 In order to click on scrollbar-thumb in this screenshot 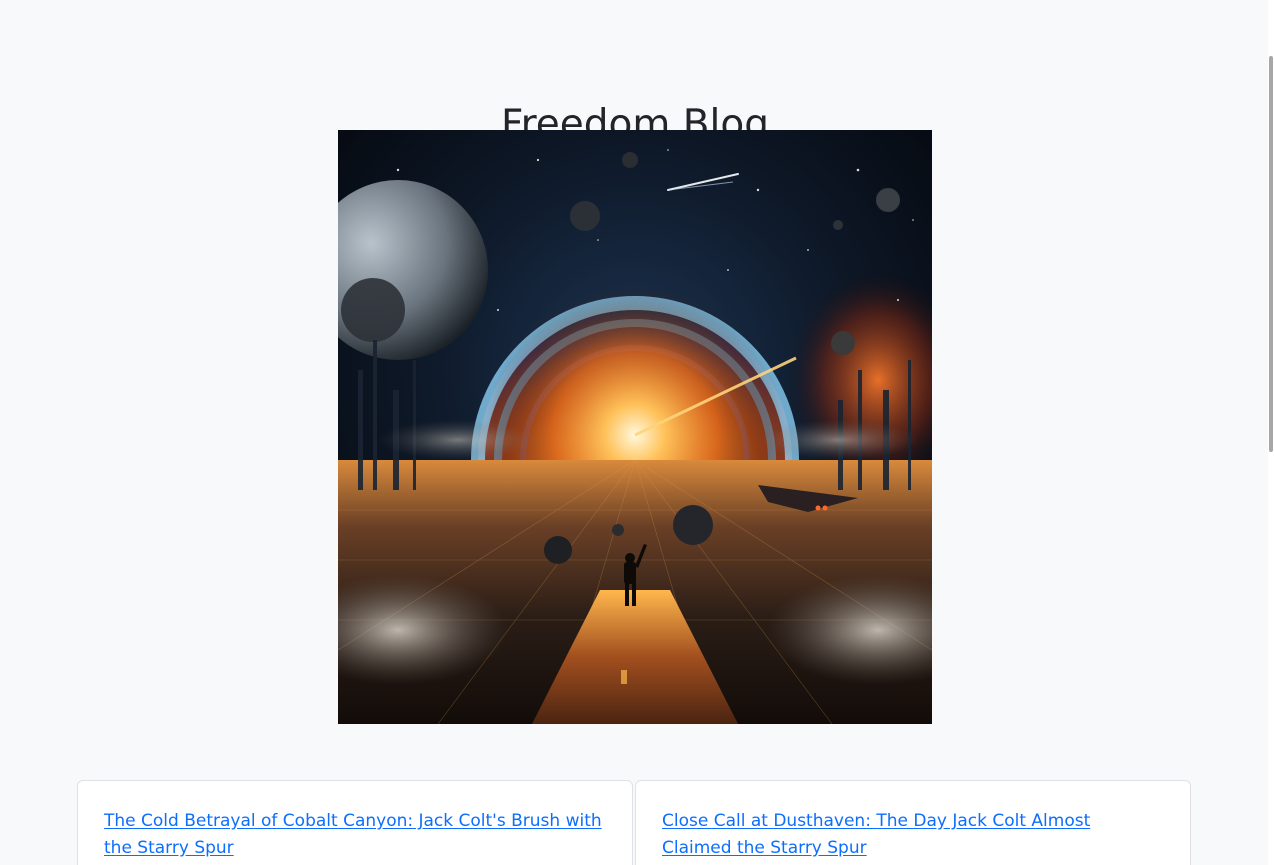, I will do `click(1271, 254)`.